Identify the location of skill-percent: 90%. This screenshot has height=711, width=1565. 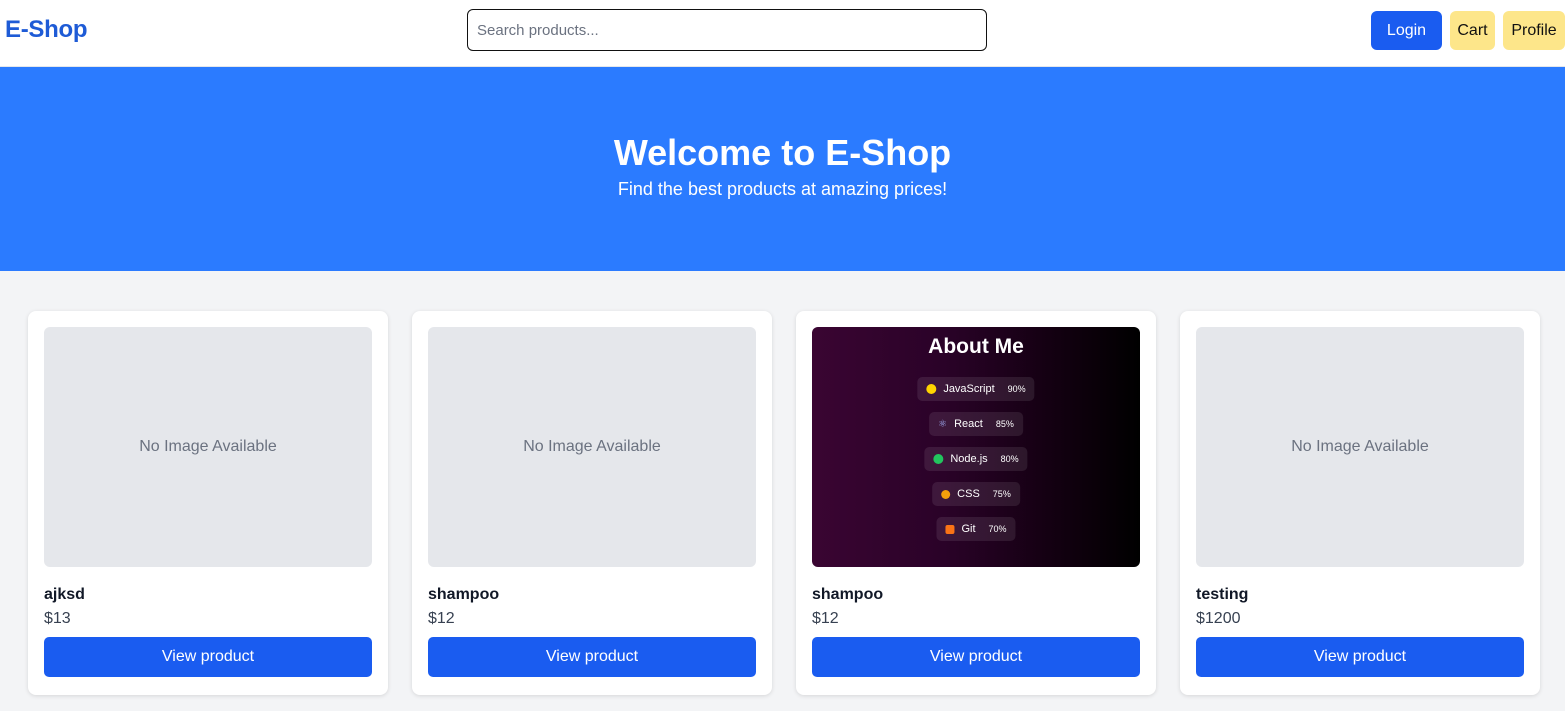
(1016, 389).